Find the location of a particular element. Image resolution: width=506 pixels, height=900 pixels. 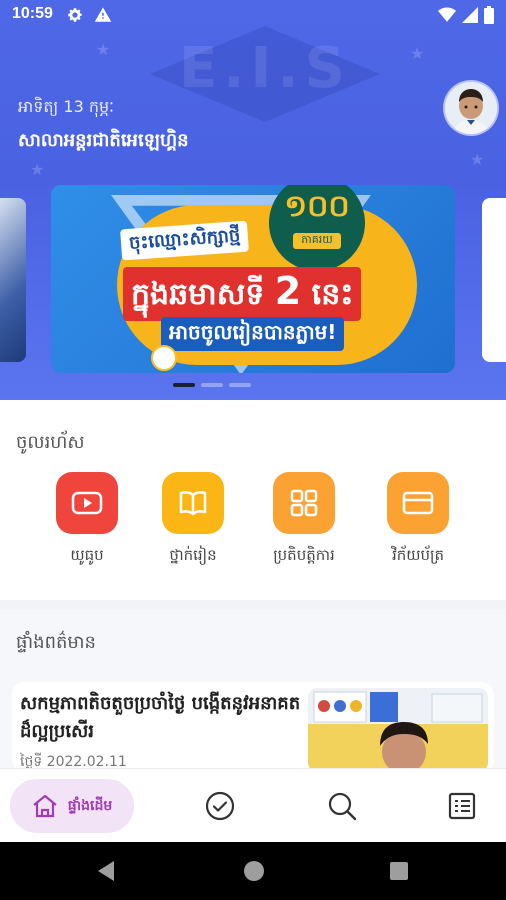

grid-icon is located at coordinates (304, 503).